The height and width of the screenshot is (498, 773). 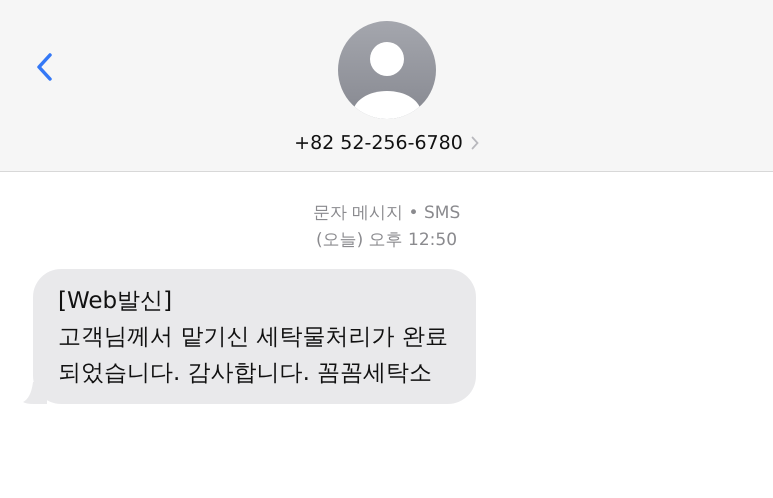 What do you see at coordinates (387, 240) in the screenshot?
I see `timestamp: (오늘) 오후 12:50` at bounding box center [387, 240].